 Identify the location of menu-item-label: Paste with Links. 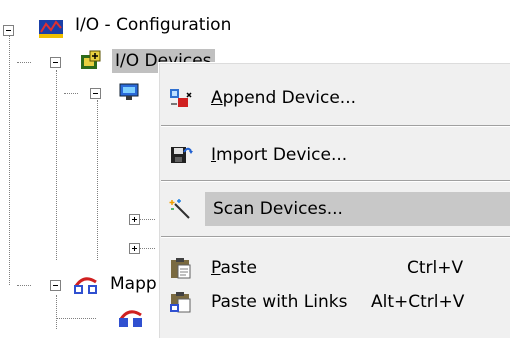
(279, 302).